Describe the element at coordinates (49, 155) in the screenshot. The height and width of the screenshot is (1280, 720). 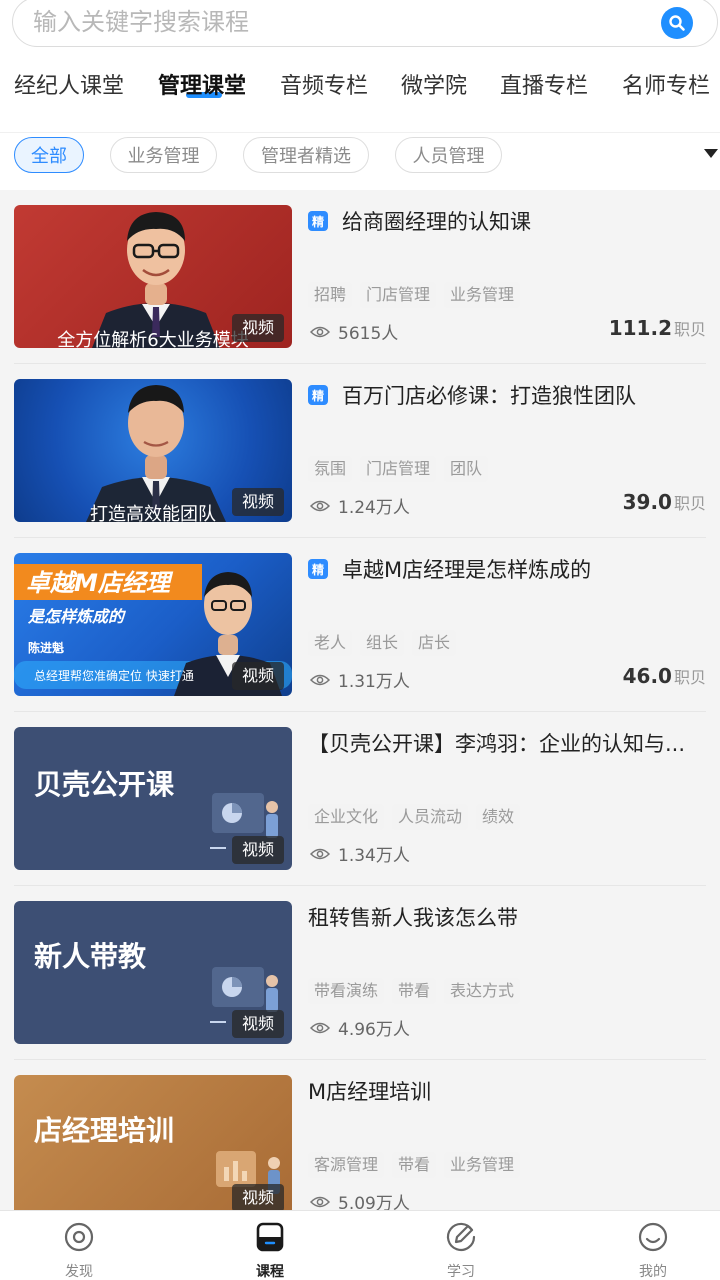
I see `filter-chip-all: 全部` at that location.